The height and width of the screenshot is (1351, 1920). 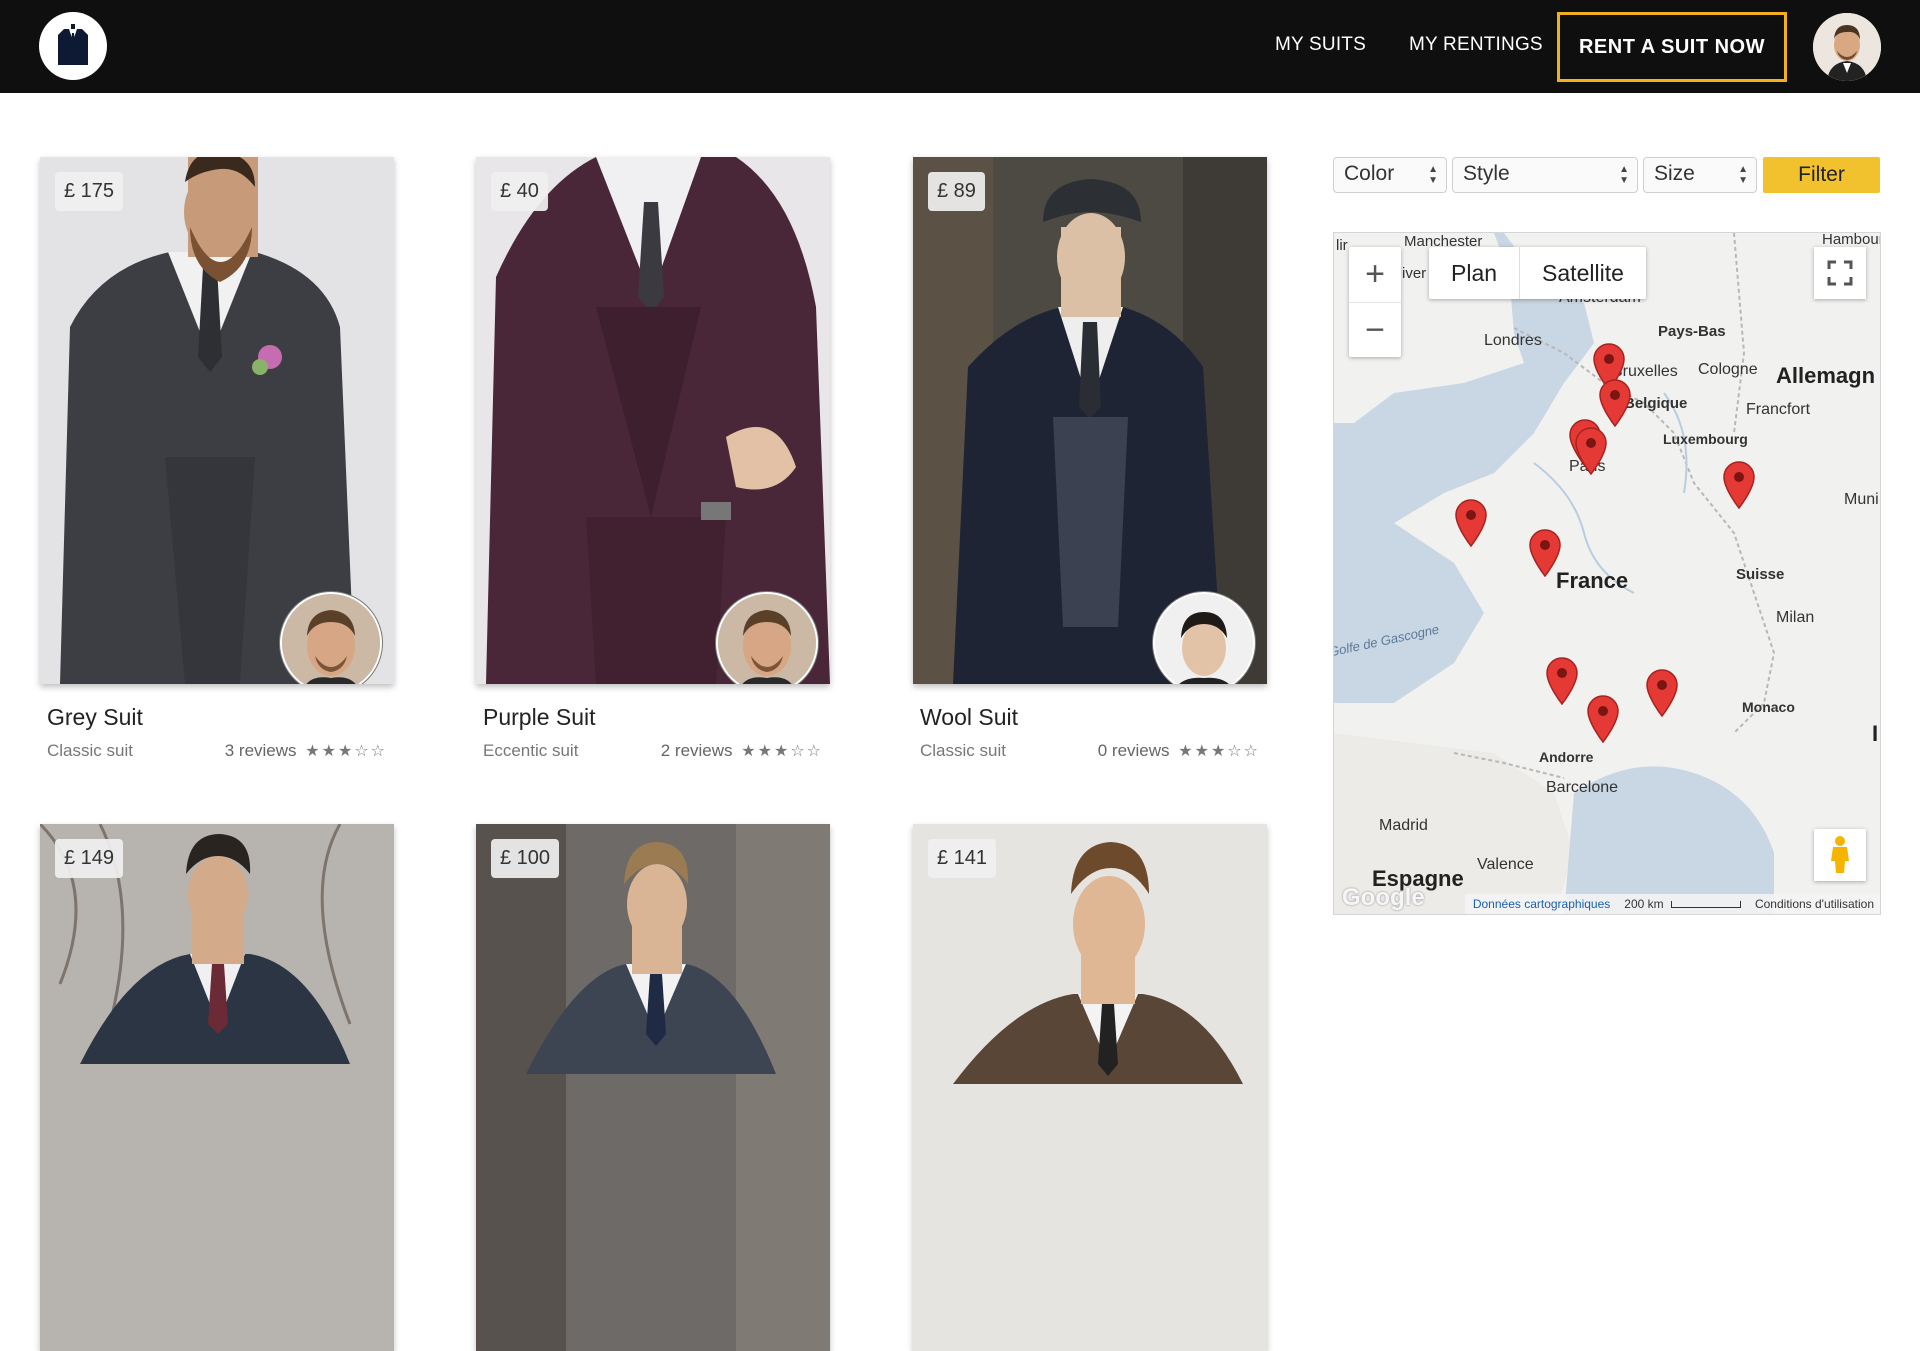 What do you see at coordinates (1513, 340) in the screenshot?
I see `map-label: Londres` at bounding box center [1513, 340].